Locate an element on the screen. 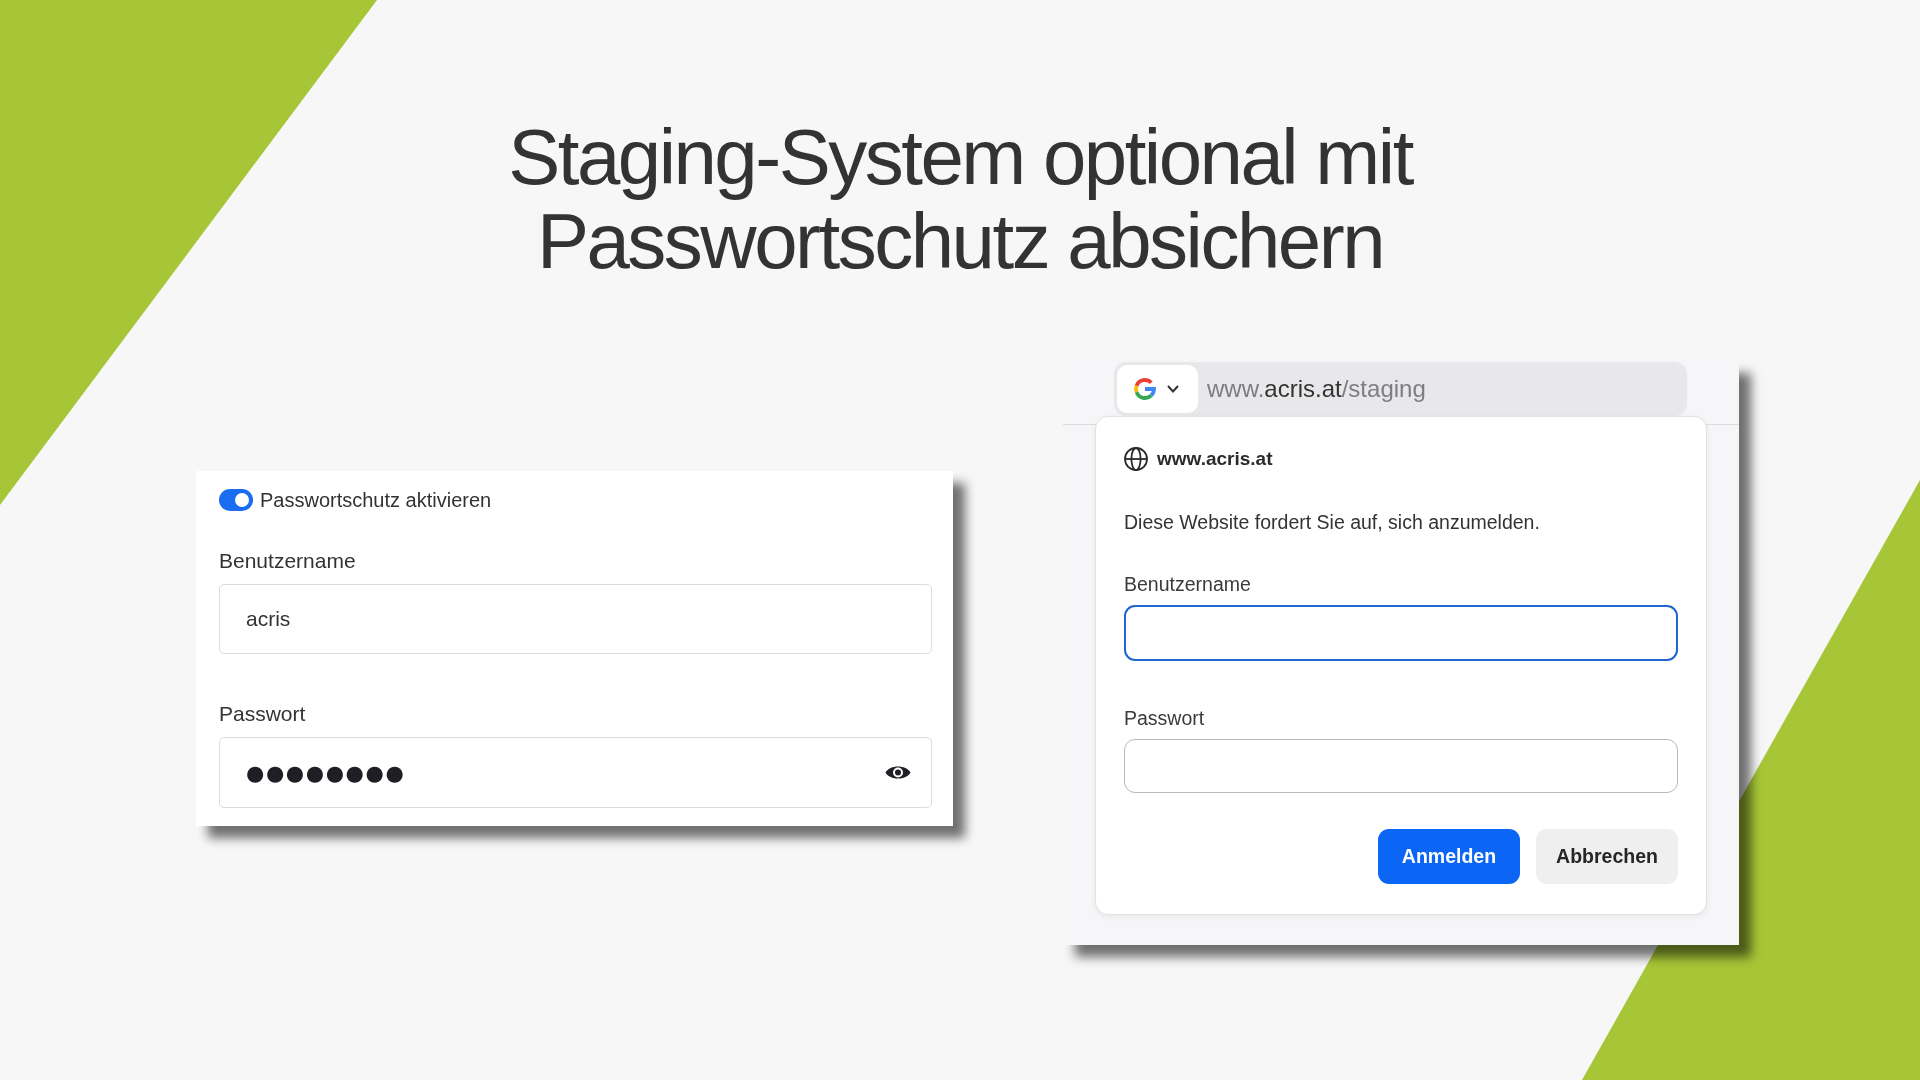  cancel-button: Abbrechen is located at coordinates (1607, 856).